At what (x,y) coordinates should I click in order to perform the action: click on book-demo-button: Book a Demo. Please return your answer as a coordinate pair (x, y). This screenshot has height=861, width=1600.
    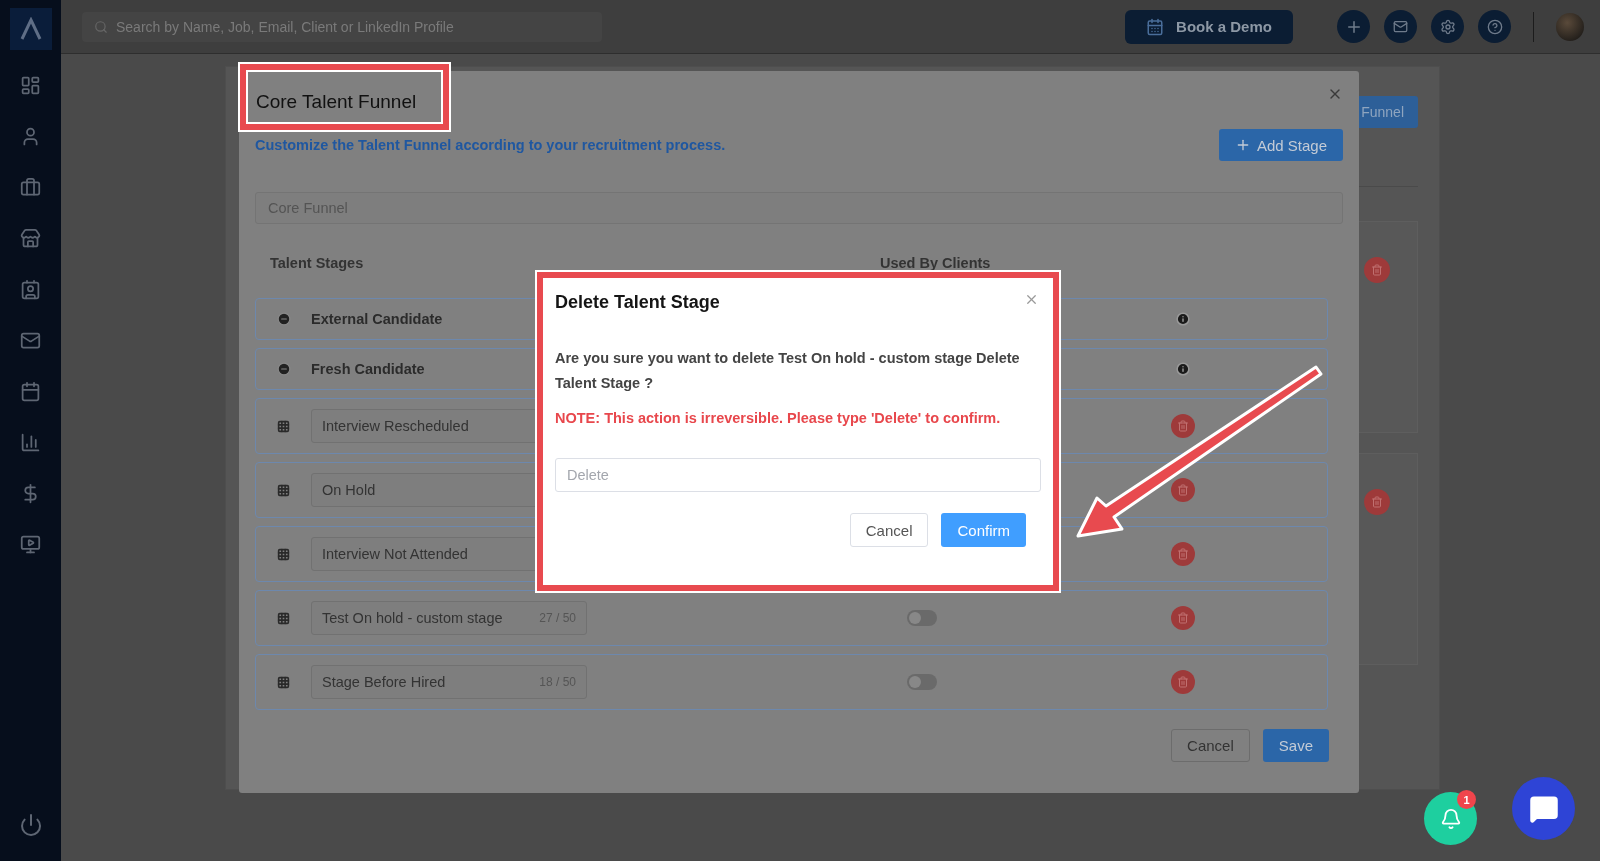
    Looking at the image, I should click on (1209, 26).